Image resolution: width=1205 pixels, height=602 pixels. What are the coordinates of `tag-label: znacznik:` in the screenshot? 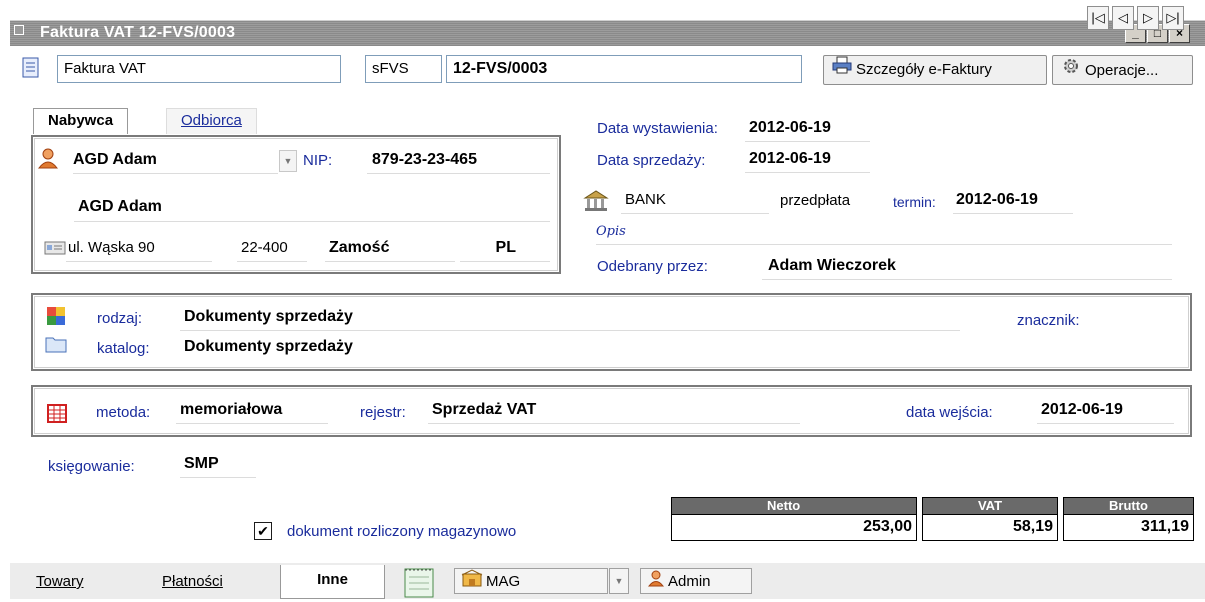 It's located at (1048, 320).